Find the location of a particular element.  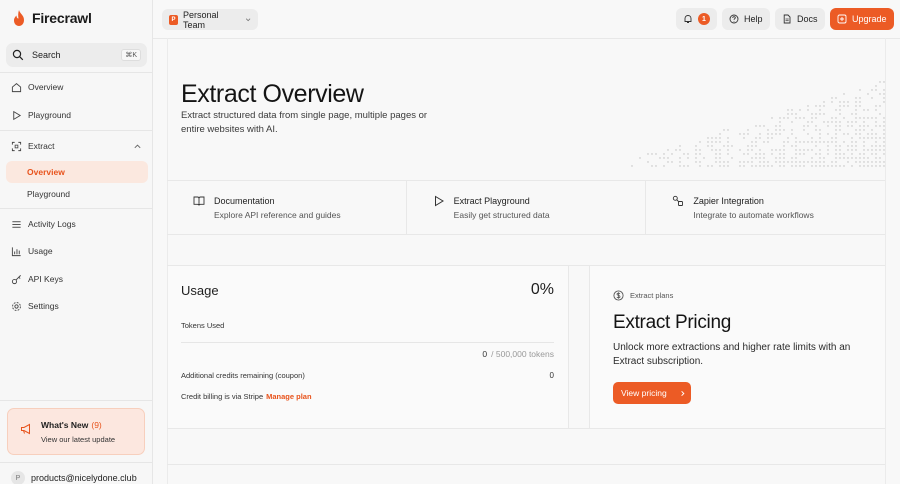

brand-name: Firecrawl is located at coordinates (62, 18).